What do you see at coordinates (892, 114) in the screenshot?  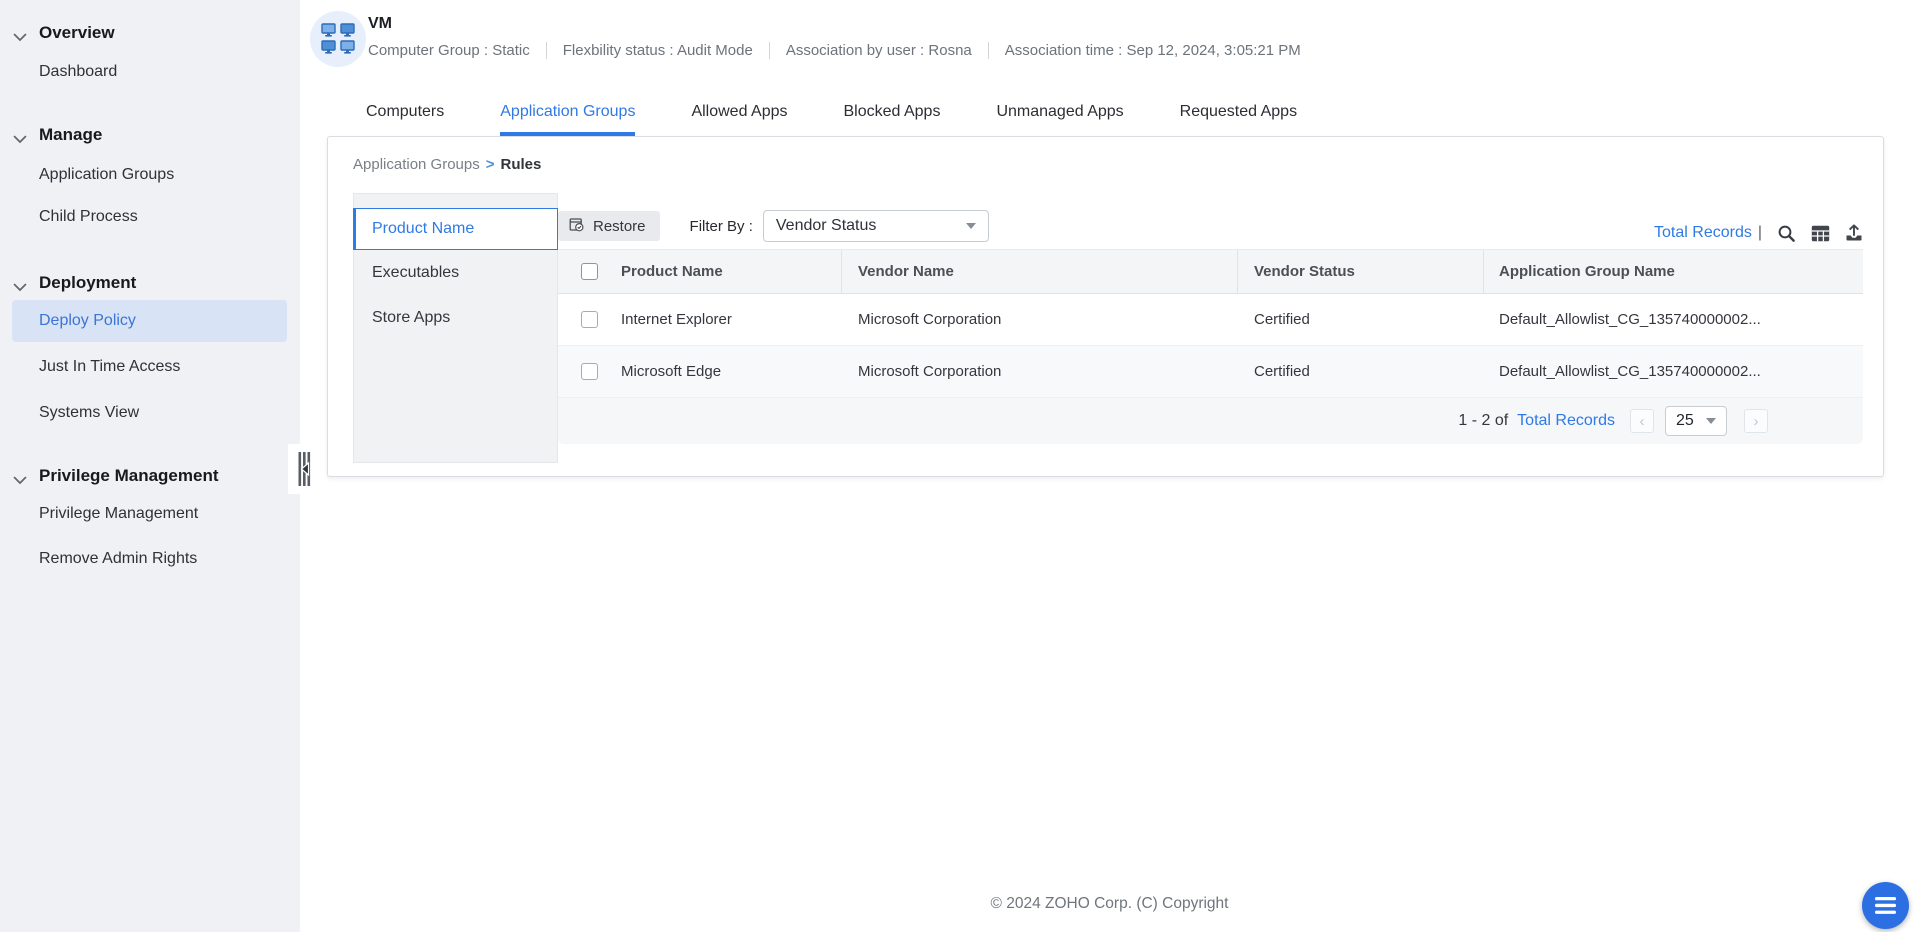 I see `tab-blocked-apps: Blocked Apps` at bounding box center [892, 114].